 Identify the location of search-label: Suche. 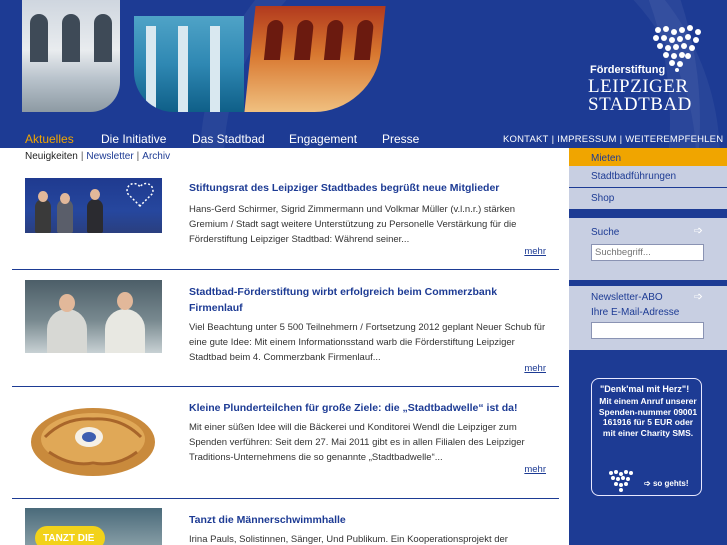
(605, 232).